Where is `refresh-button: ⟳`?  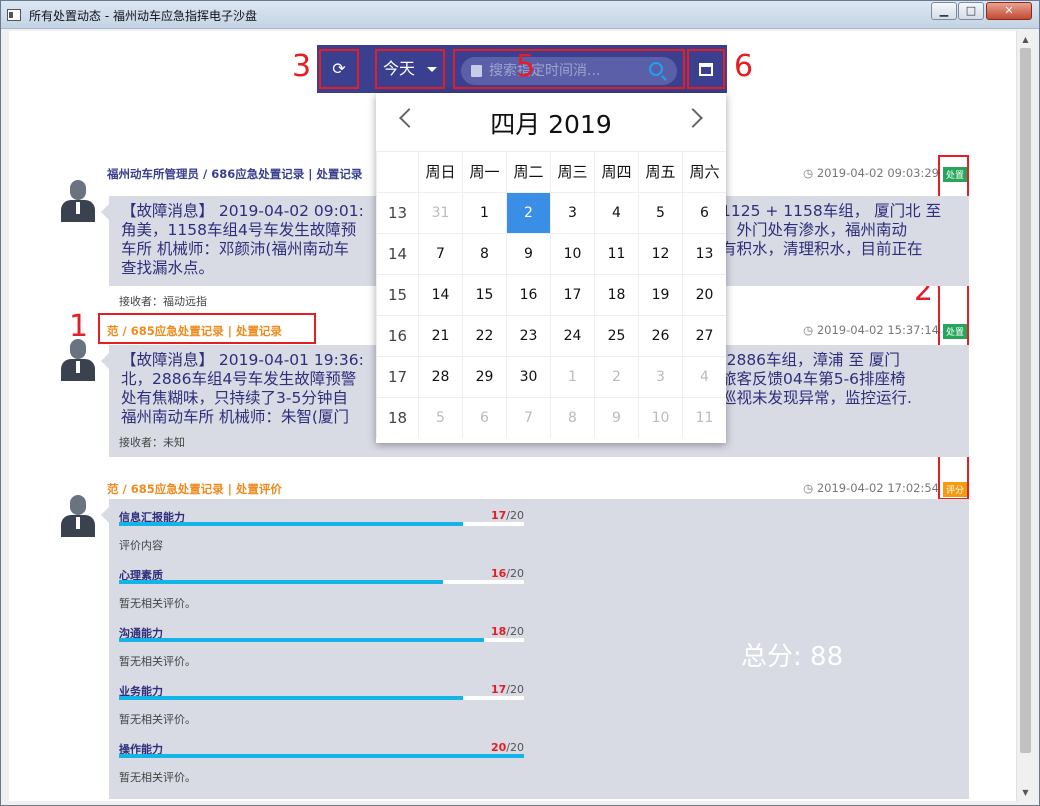
refresh-button: ⟳ is located at coordinates (339, 69).